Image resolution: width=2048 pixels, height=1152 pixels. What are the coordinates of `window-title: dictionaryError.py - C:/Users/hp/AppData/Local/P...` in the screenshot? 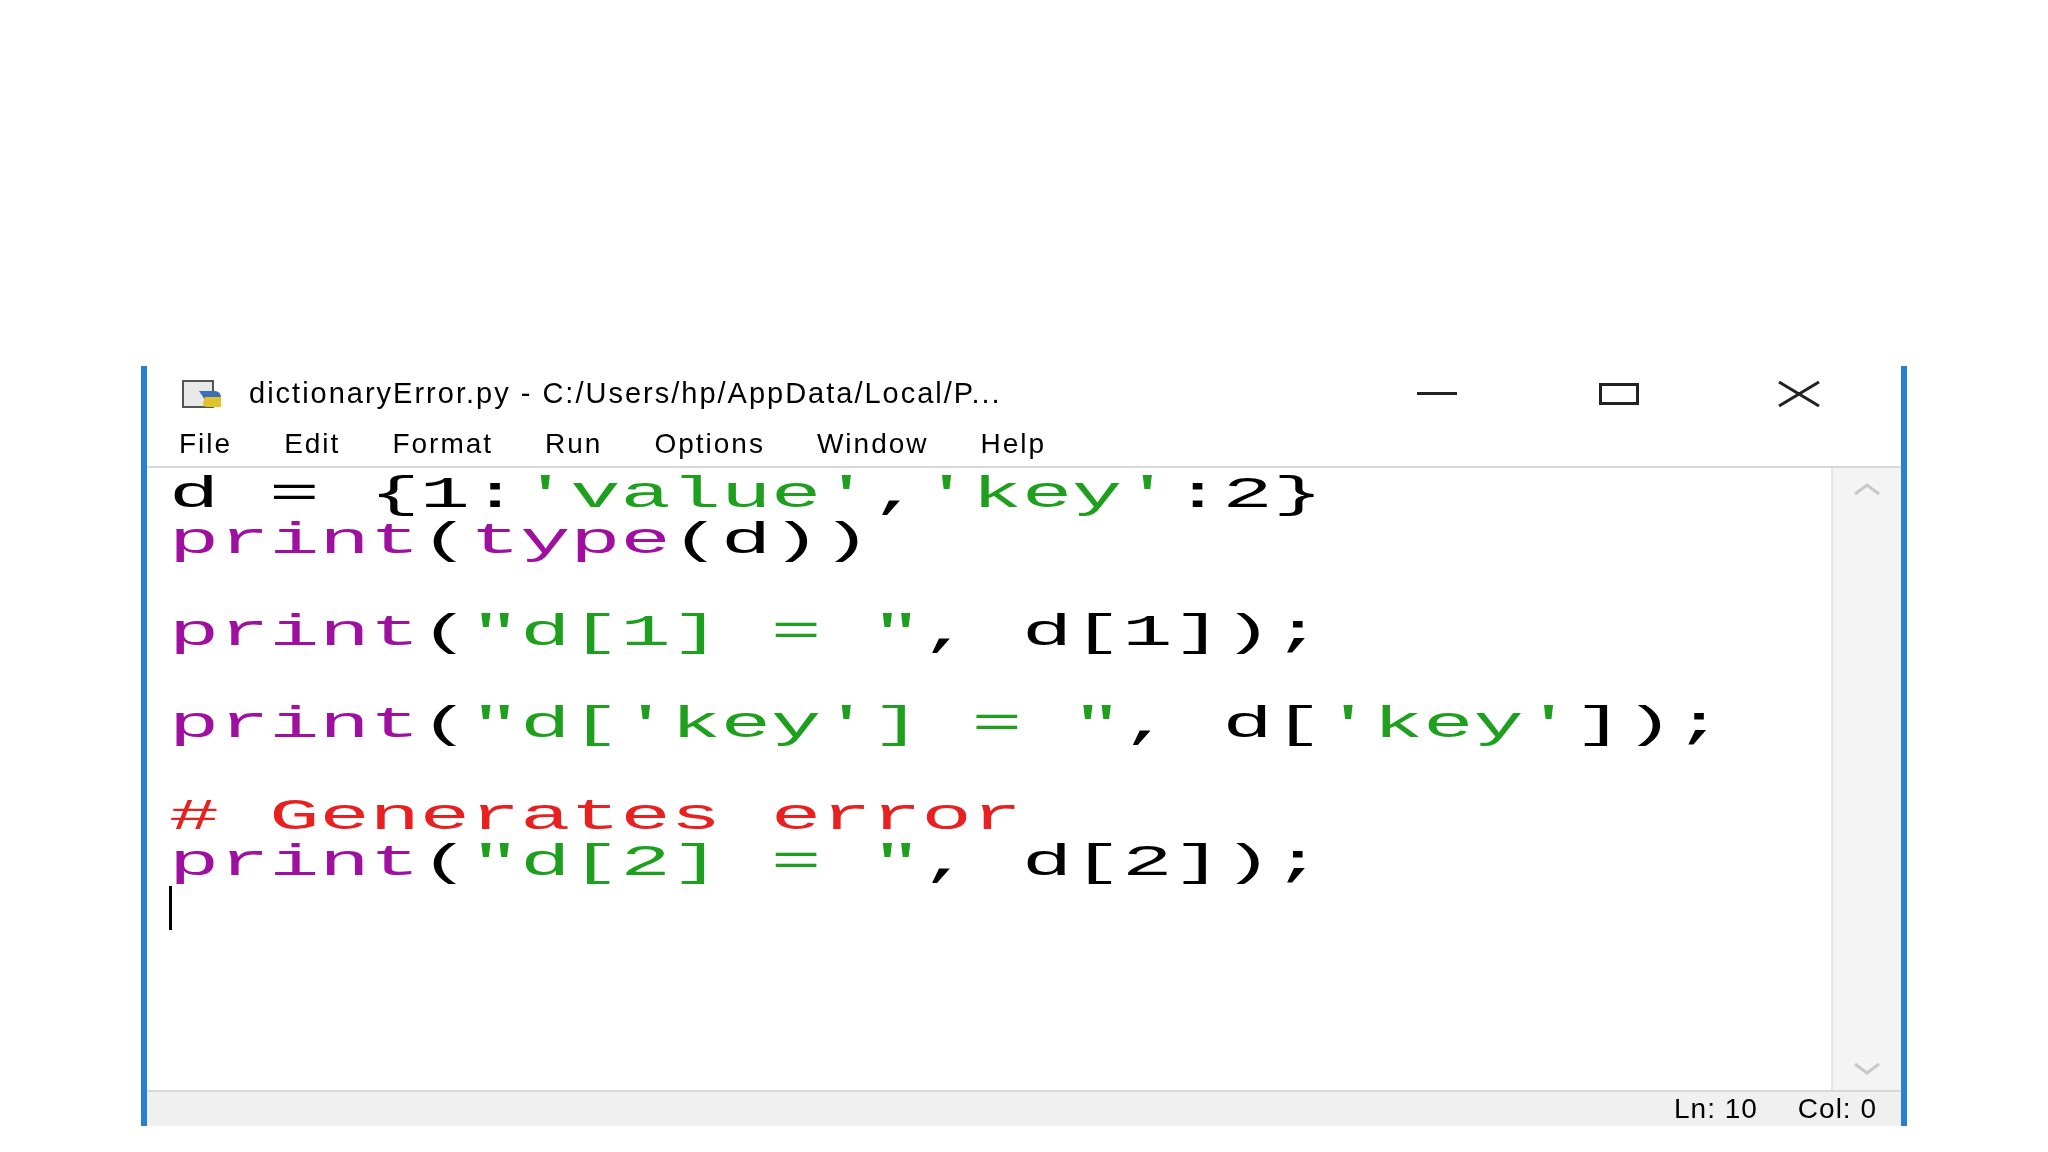 It's located at (625, 394).